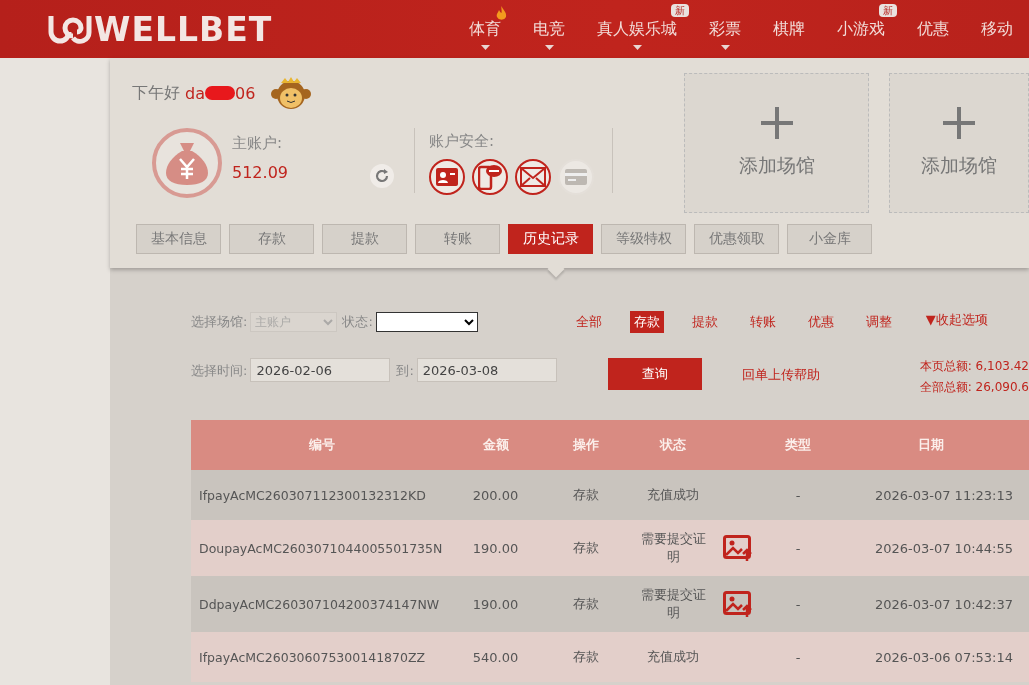 This screenshot has width=1029, height=685. What do you see at coordinates (260, 172) in the screenshot?
I see `balance-amount: 512.09` at bounding box center [260, 172].